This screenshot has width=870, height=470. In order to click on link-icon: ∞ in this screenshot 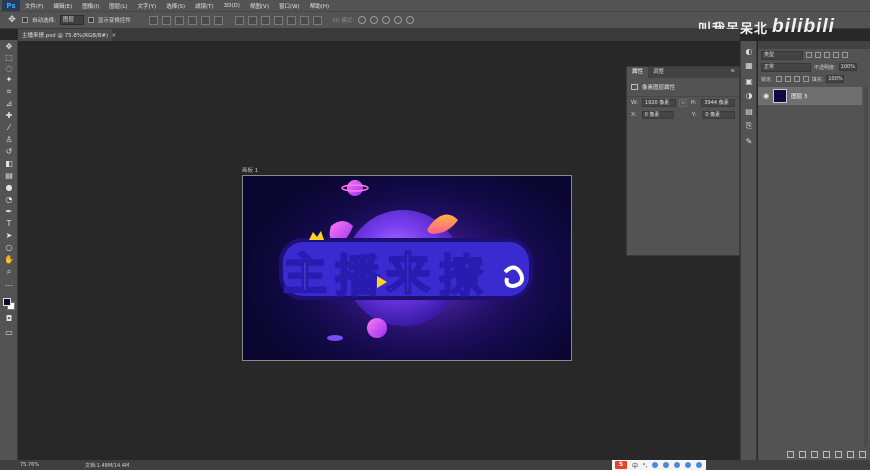, I will do `click(683, 103)`.